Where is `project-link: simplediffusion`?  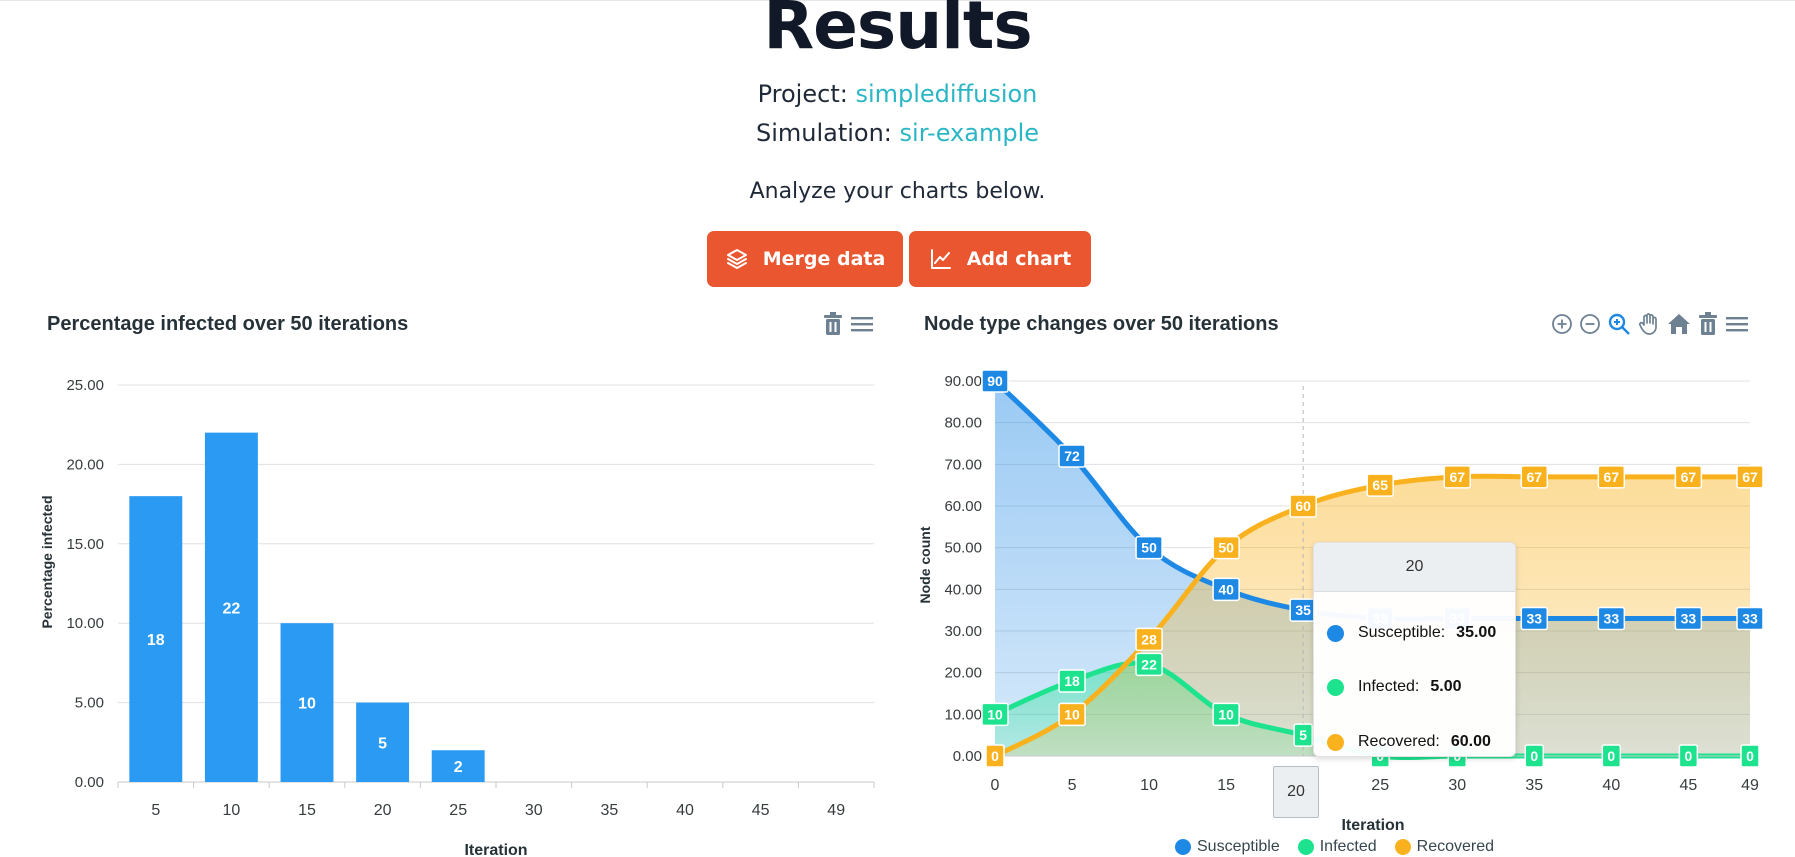 project-link: simplediffusion is located at coordinates (946, 94).